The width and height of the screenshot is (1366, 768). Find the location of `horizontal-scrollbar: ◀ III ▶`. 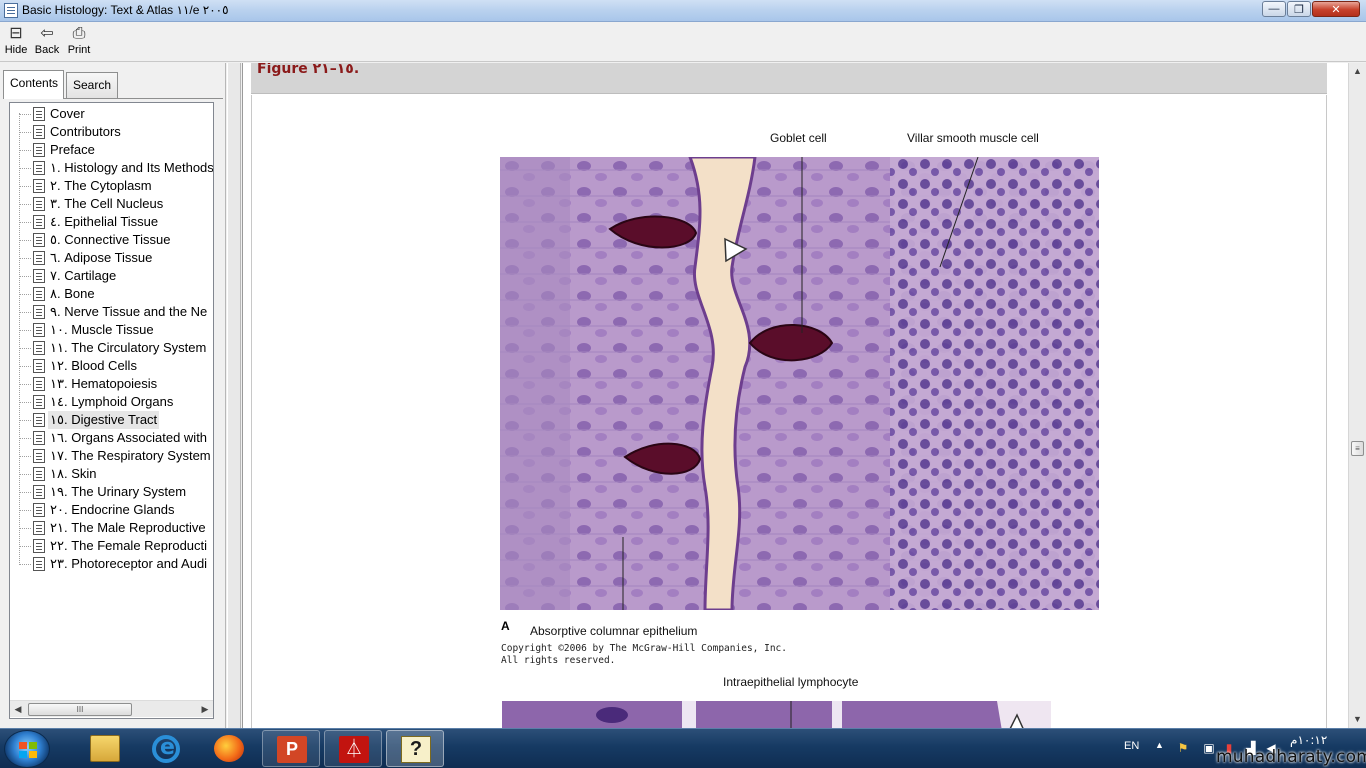

horizontal-scrollbar: ◀ III ▶ is located at coordinates (111, 708).